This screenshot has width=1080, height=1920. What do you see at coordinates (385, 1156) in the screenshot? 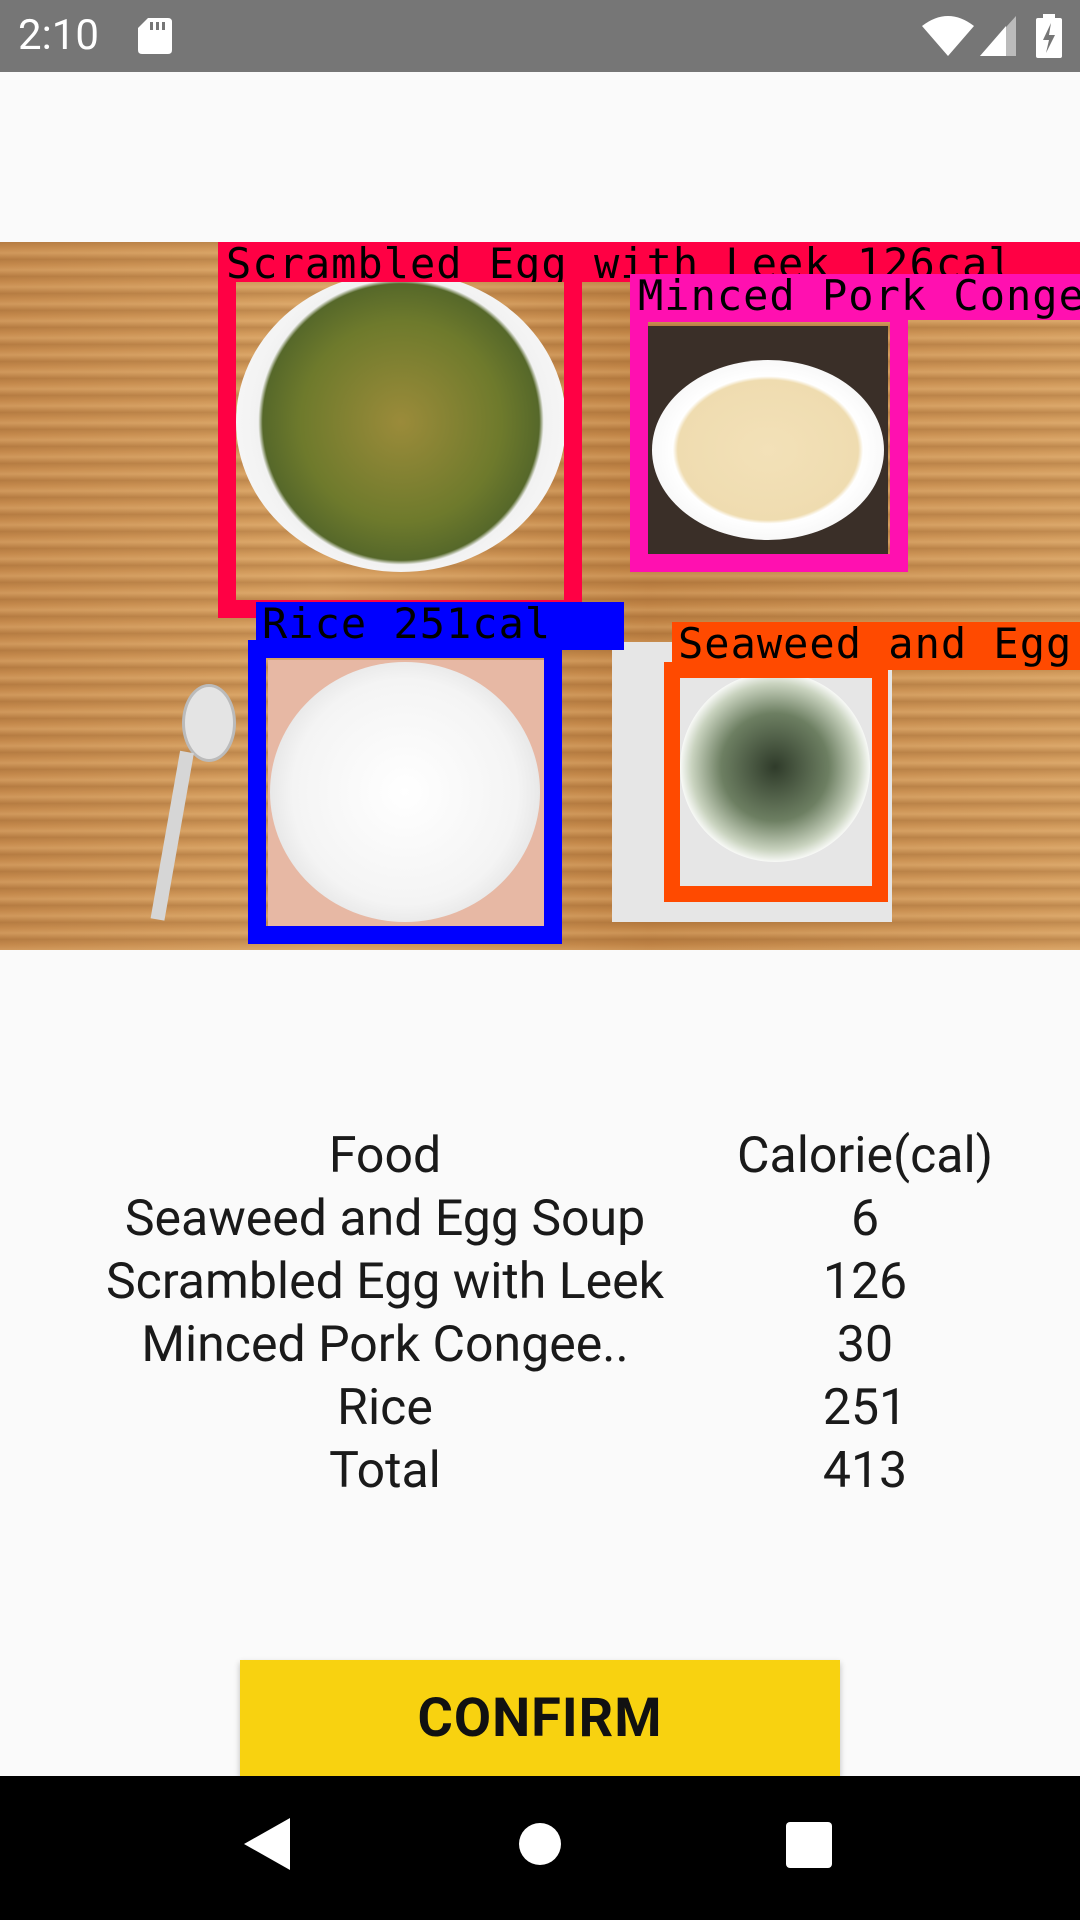
I see `column-header-food: Food` at bounding box center [385, 1156].